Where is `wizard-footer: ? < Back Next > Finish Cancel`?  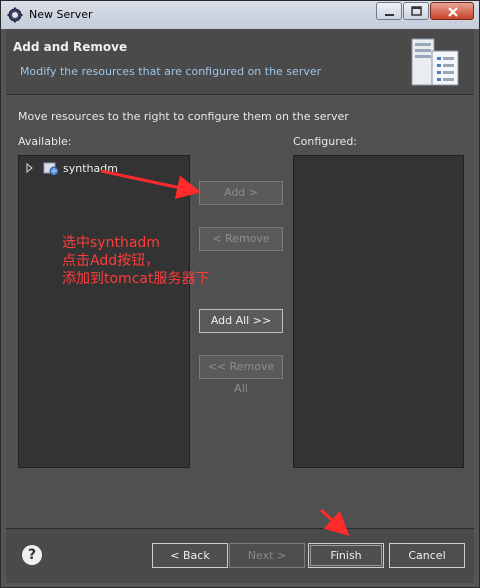 wizard-footer: ? < Back Next > Finish Cancel is located at coordinates (240, 556).